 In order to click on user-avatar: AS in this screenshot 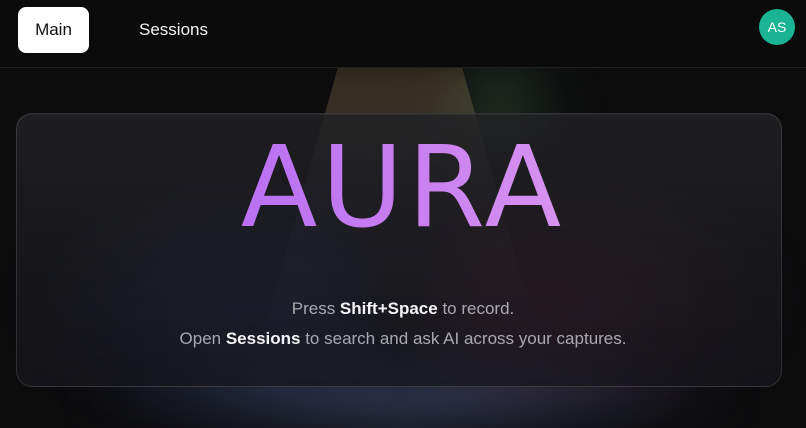, I will do `click(777, 27)`.